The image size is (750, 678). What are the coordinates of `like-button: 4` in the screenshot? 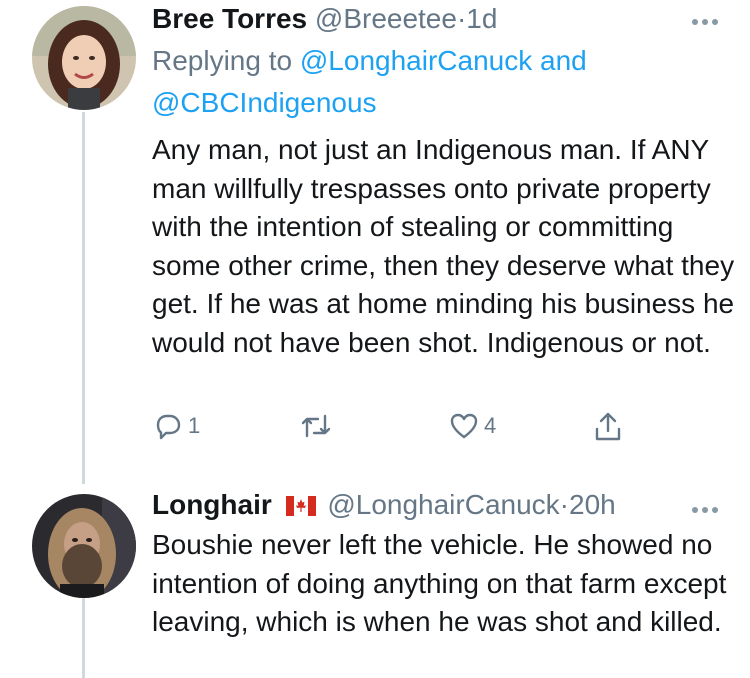 It's located at (472, 426).